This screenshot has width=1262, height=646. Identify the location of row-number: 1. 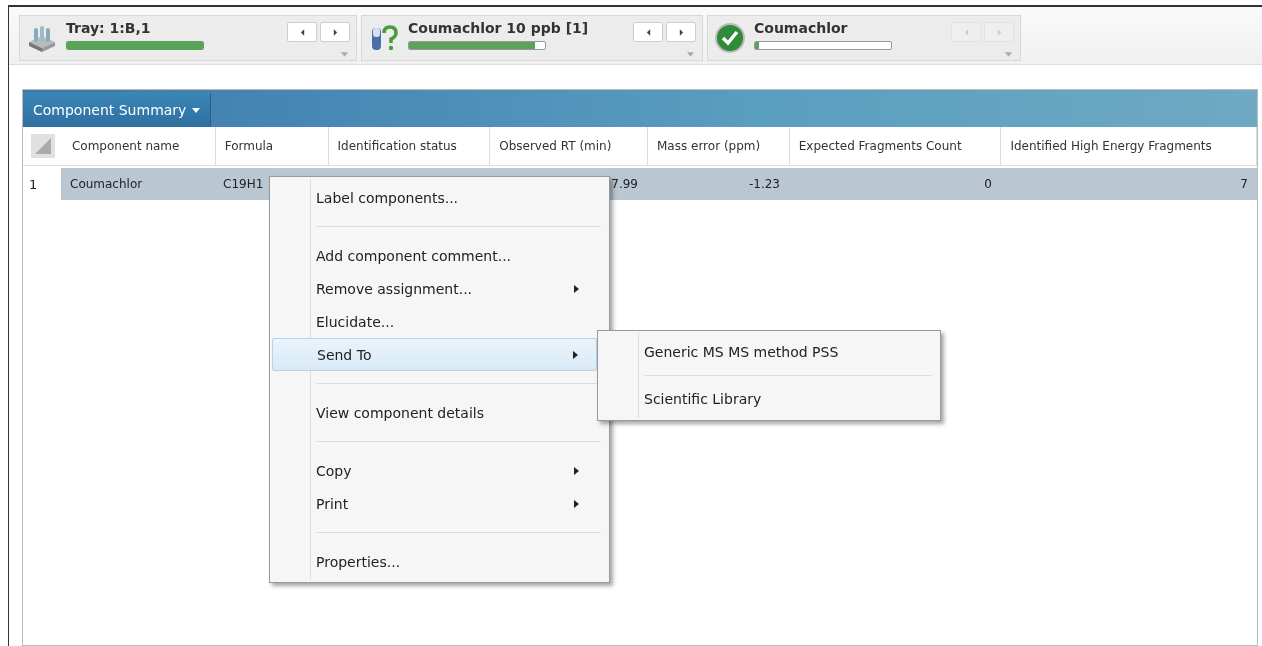
(33, 184).